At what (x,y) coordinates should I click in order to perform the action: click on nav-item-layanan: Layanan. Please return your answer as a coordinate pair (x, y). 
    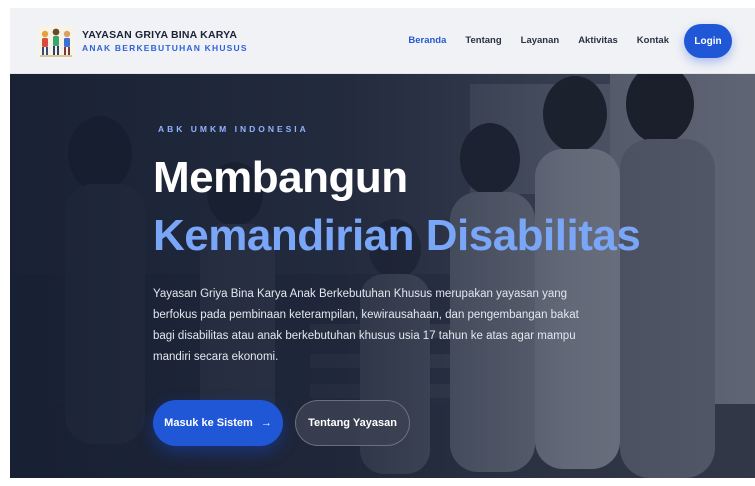
    Looking at the image, I should click on (540, 40).